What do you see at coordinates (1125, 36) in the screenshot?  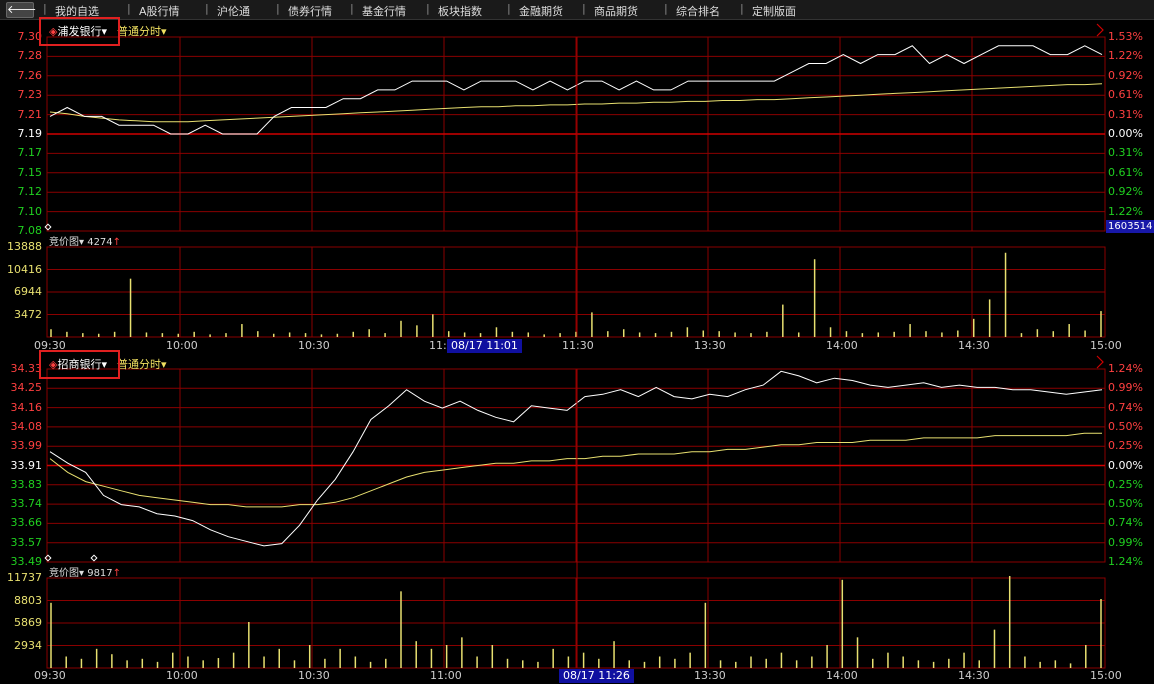 I see `percent-axis-label: 1.53%` at bounding box center [1125, 36].